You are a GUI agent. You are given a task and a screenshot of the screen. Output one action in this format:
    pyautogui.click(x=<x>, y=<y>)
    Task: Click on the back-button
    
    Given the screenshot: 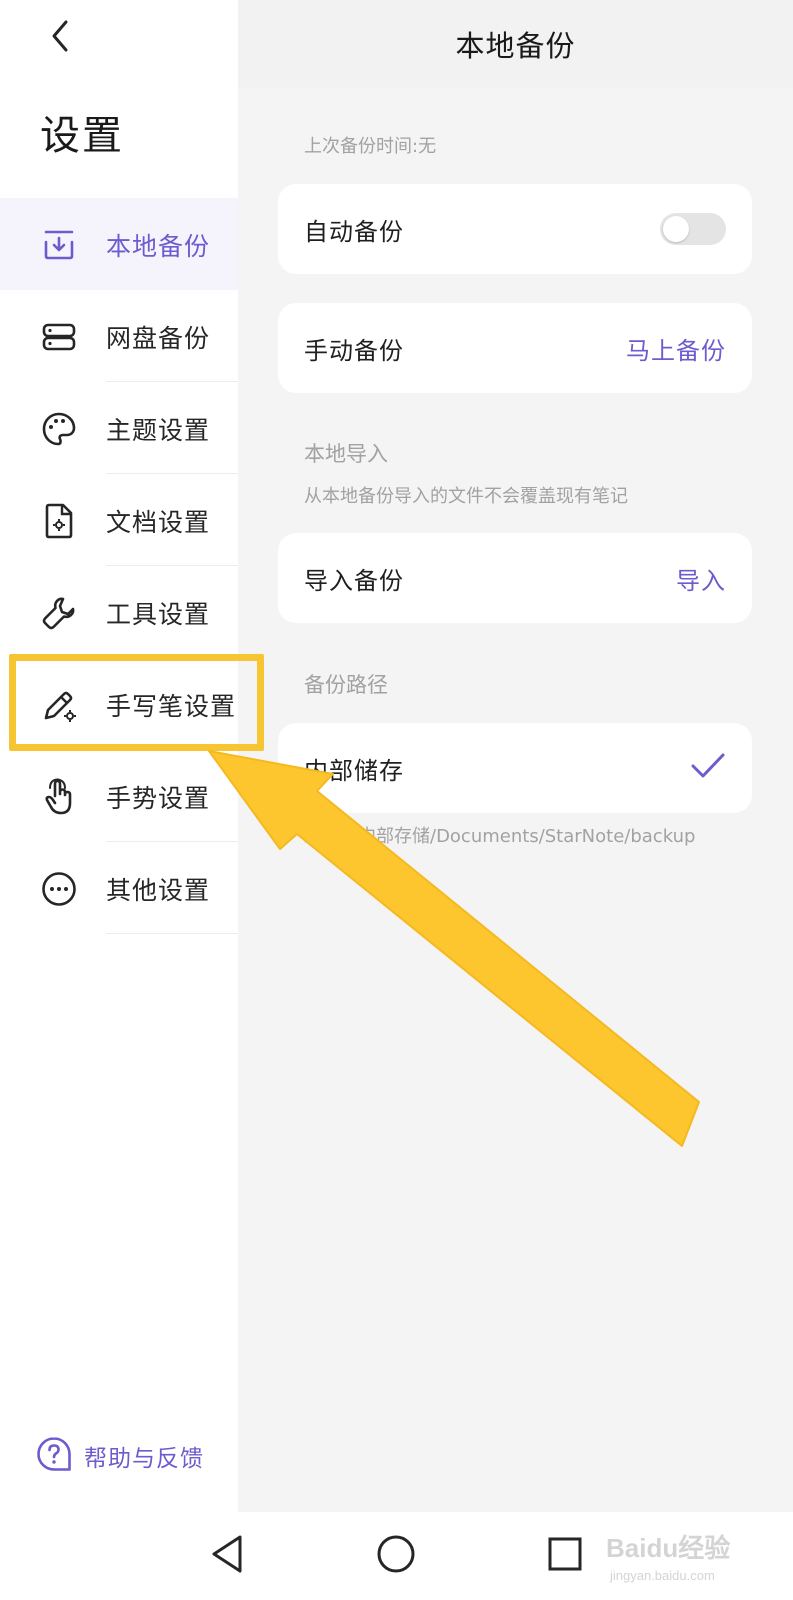 What is the action you would take?
    pyautogui.click(x=60, y=38)
    